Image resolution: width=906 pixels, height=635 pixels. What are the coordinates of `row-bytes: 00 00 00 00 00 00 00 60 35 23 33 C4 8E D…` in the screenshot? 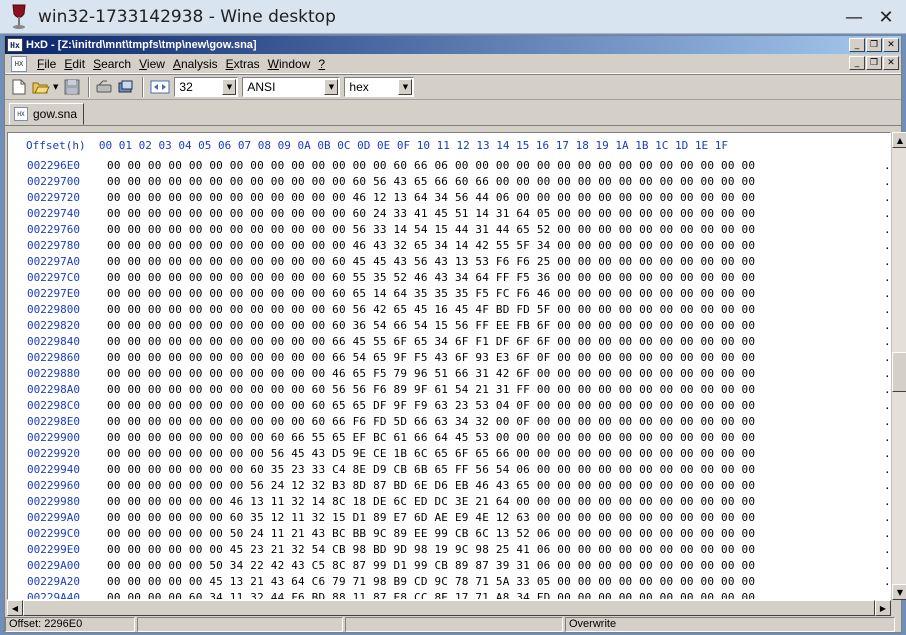 It's located at (431, 470).